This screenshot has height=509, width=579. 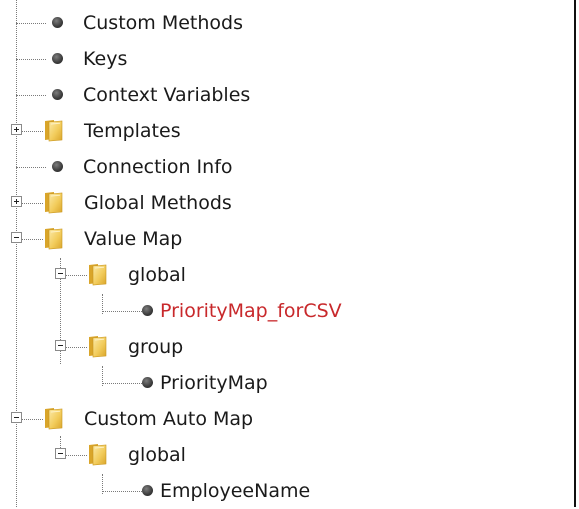 I want to click on tree-node-label: PriorityMap, so click(x=214, y=383).